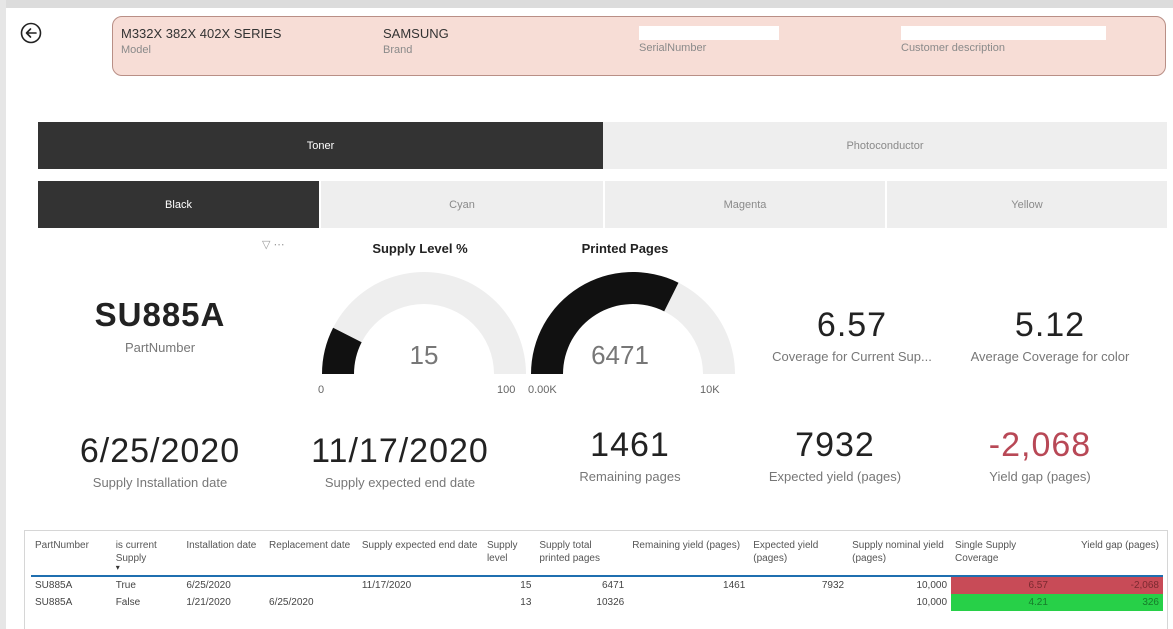 The image size is (1173, 629). Describe the element at coordinates (420, 556) in the screenshot. I see `col-header-expected-end-date: Supply expected end date` at that location.